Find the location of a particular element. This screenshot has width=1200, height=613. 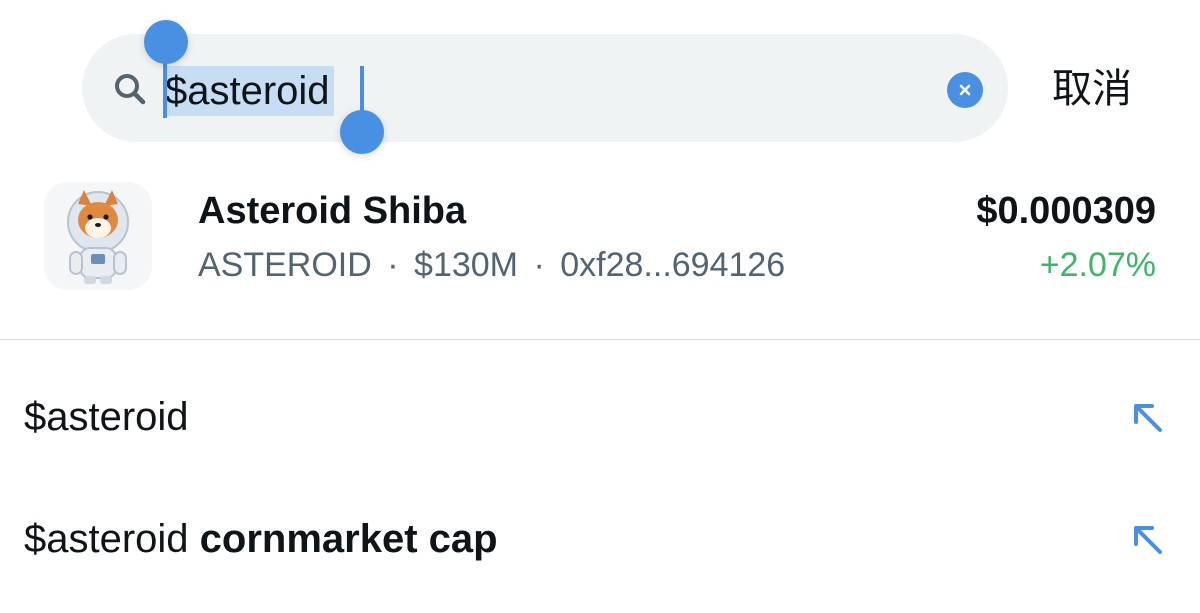

search-input: $asteroid is located at coordinates (249, 91).